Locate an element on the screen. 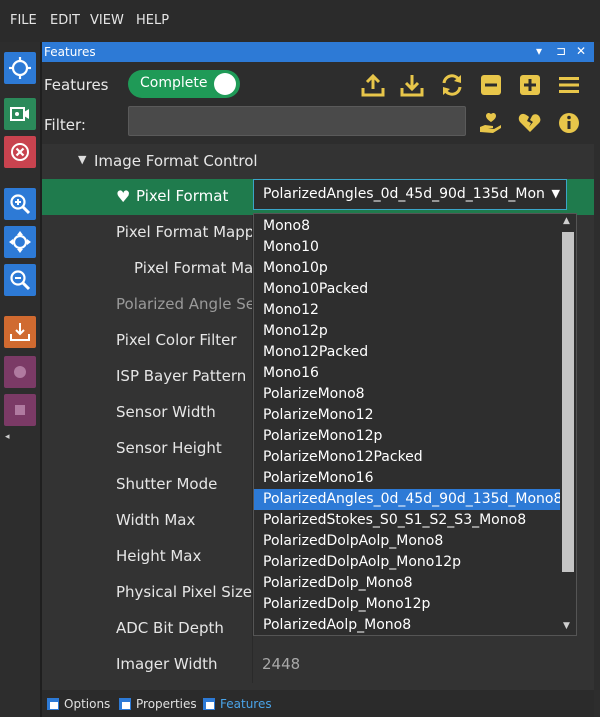 This screenshot has height=717, width=600. pixel-format-option: Mono10 is located at coordinates (407, 247).